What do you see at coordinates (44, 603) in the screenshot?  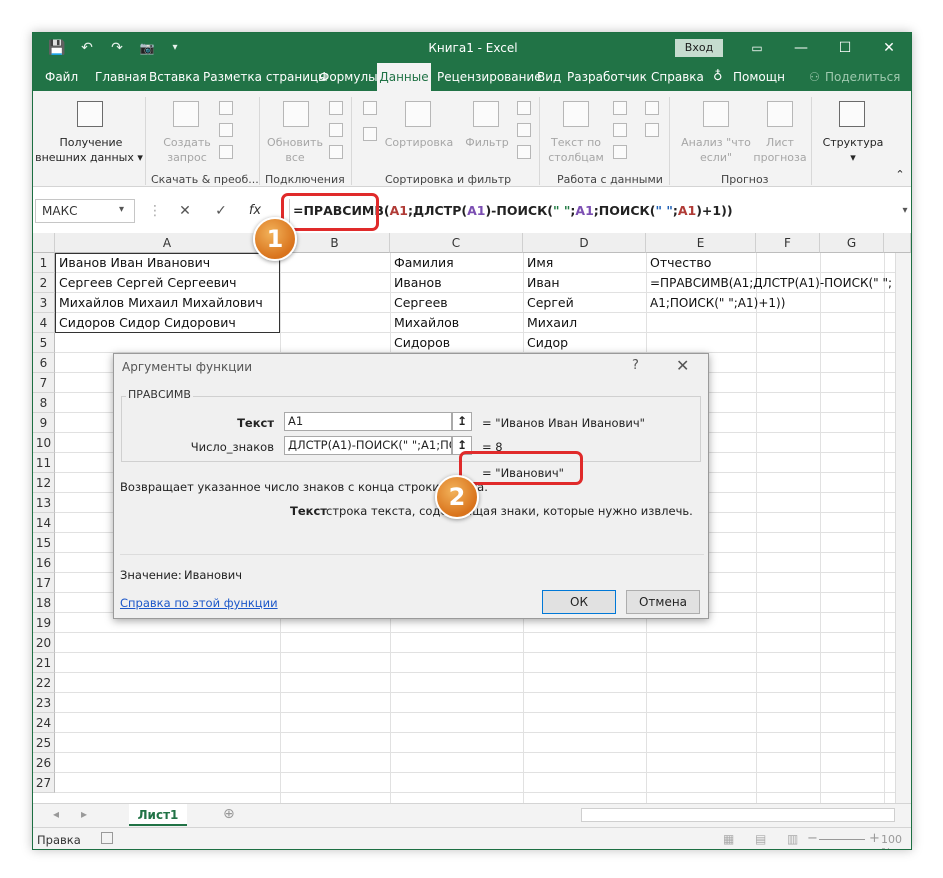 I see `row-header: 18` at bounding box center [44, 603].